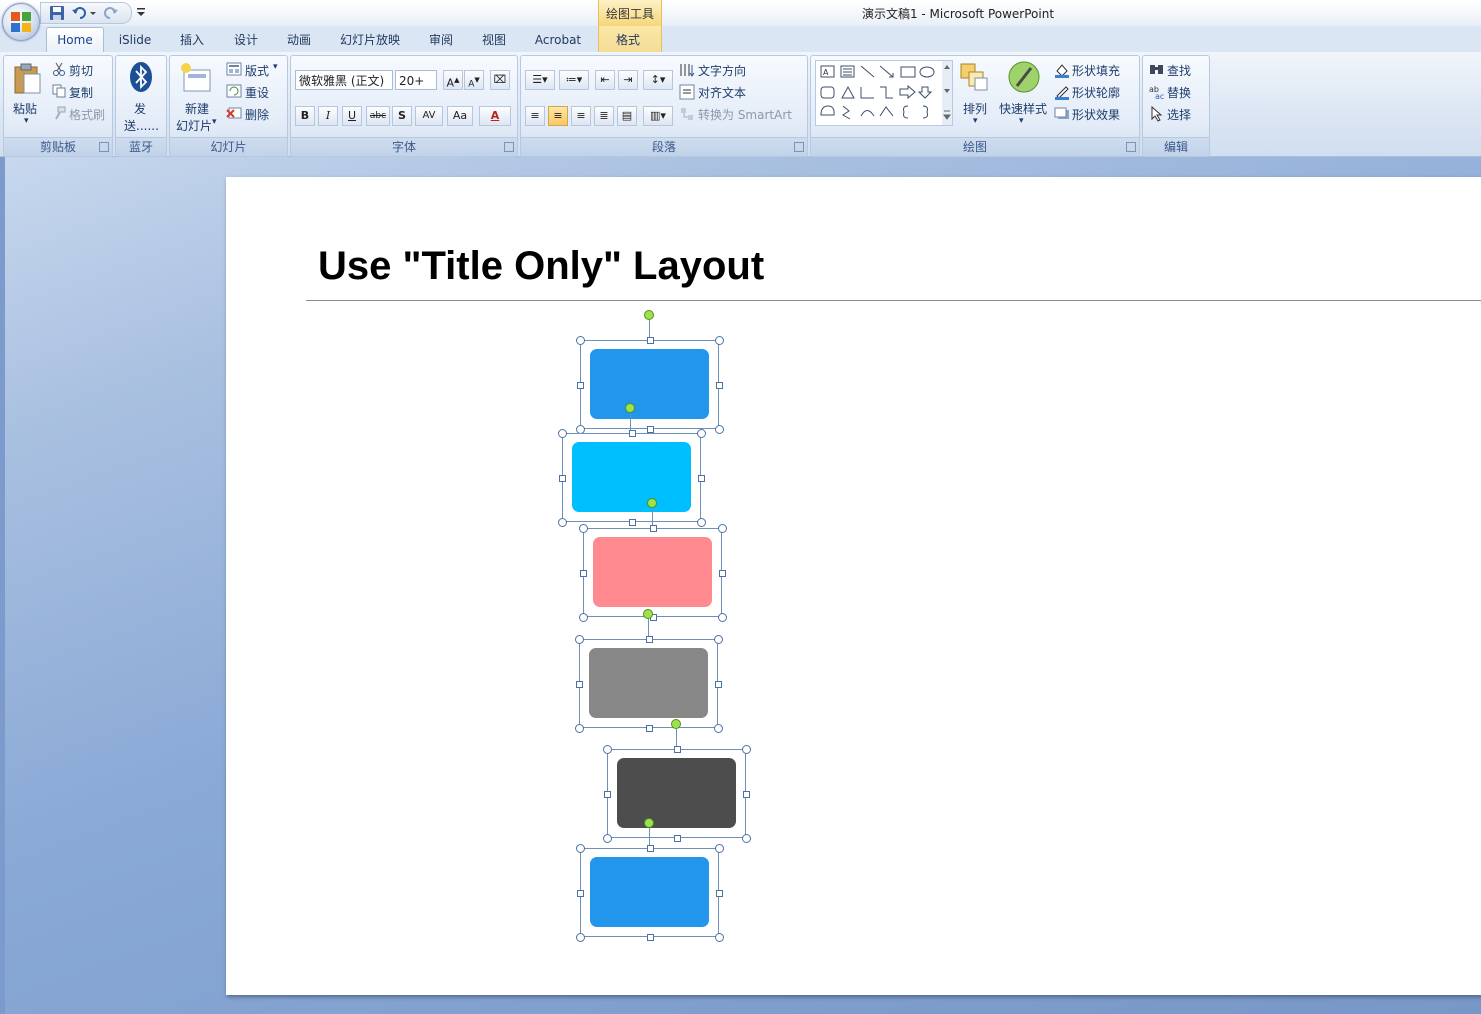 This screenshot has height=1014, width=1481. What do you see at coordinates (27, 78) in the screenshot?
I see `paste-icon` at bounding box center [27, 78].